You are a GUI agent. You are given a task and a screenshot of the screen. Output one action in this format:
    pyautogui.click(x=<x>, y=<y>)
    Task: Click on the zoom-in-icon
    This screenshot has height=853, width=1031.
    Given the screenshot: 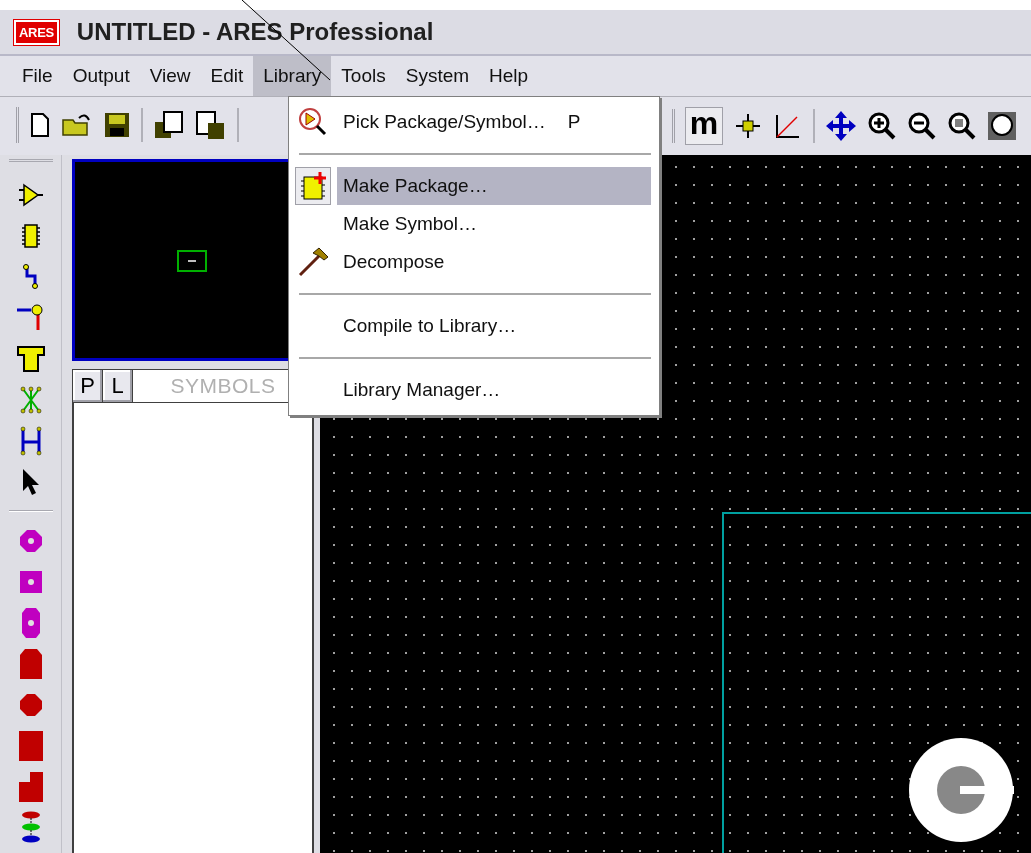 What is the action you would take?
    pyautogui.click(x=882, y=126)
    